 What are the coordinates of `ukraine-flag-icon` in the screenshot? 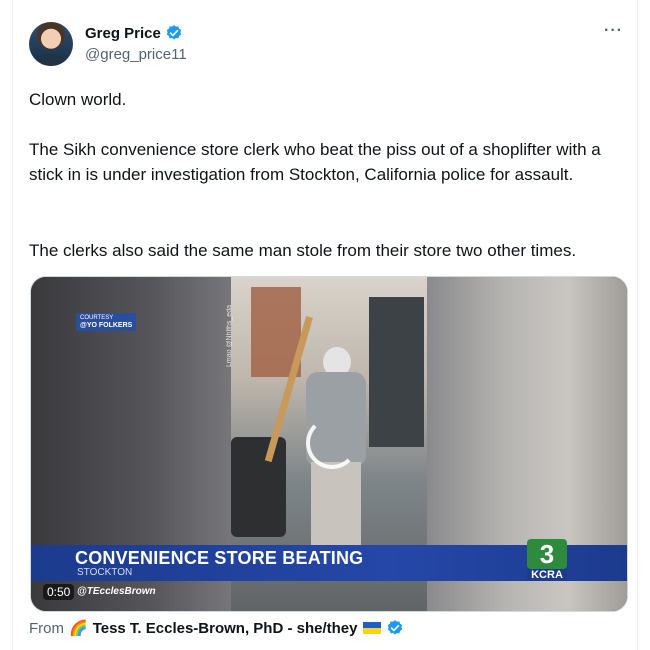 It's located at (371, 628).